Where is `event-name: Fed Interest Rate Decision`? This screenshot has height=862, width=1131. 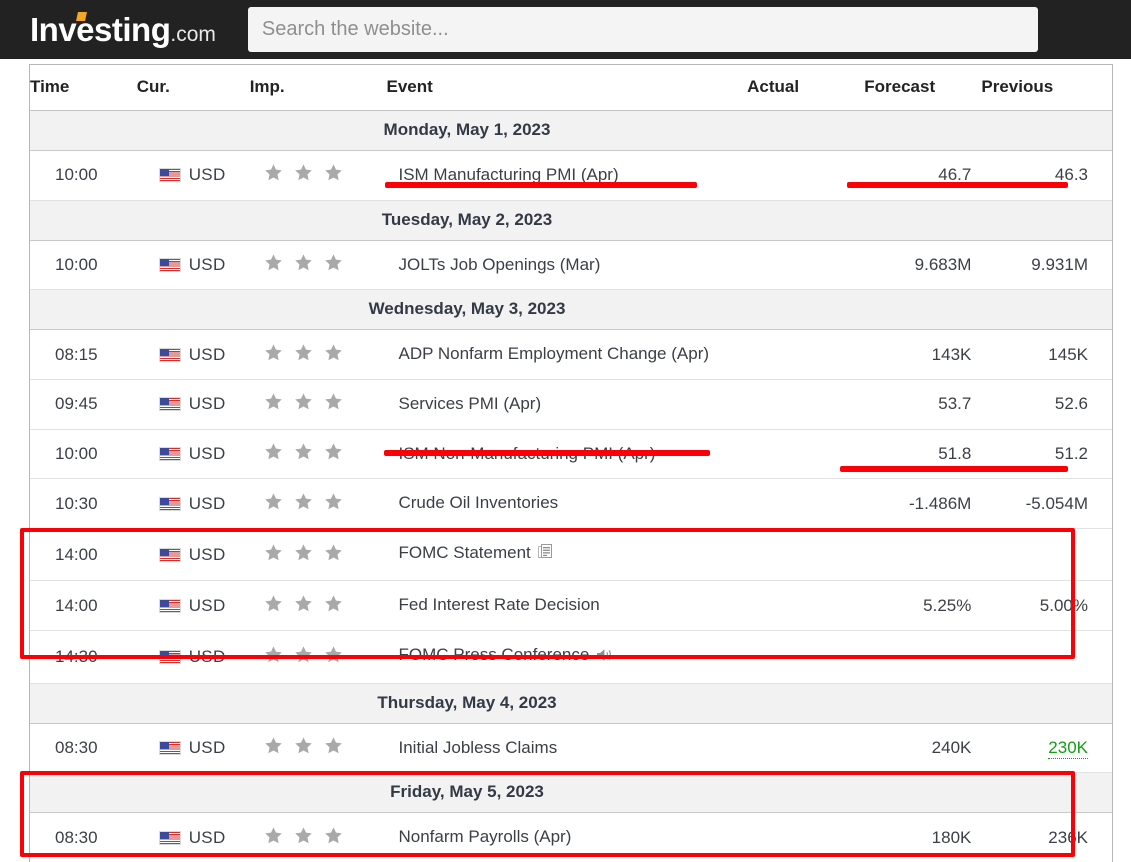
event-name: Fed Interest Rate Decision is located at coordinates (567, 606).